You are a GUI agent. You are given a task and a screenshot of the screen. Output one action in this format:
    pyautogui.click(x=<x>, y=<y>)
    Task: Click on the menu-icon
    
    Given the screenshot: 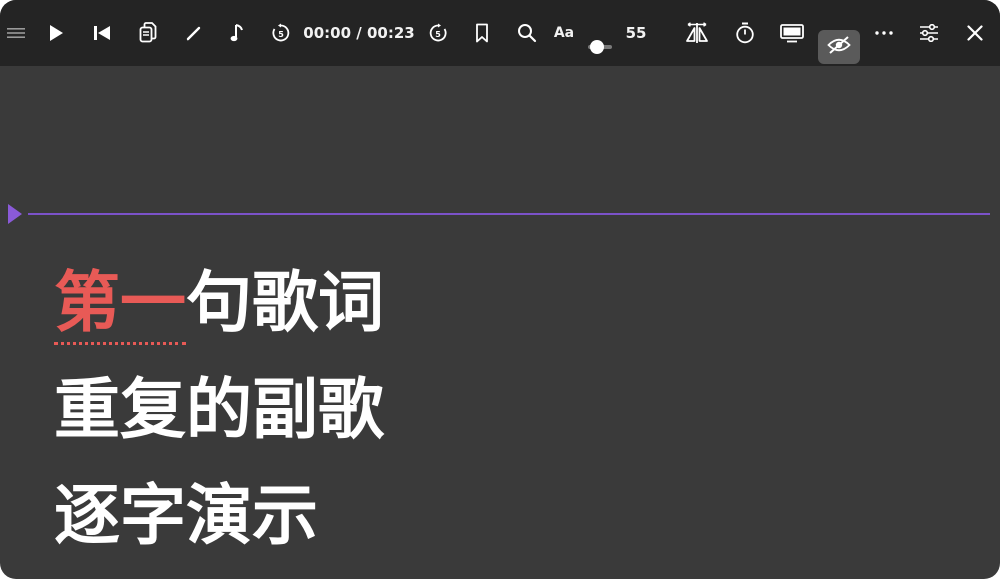 What is the action you would take?
    pyautogui.click(x=16, y=33)
    